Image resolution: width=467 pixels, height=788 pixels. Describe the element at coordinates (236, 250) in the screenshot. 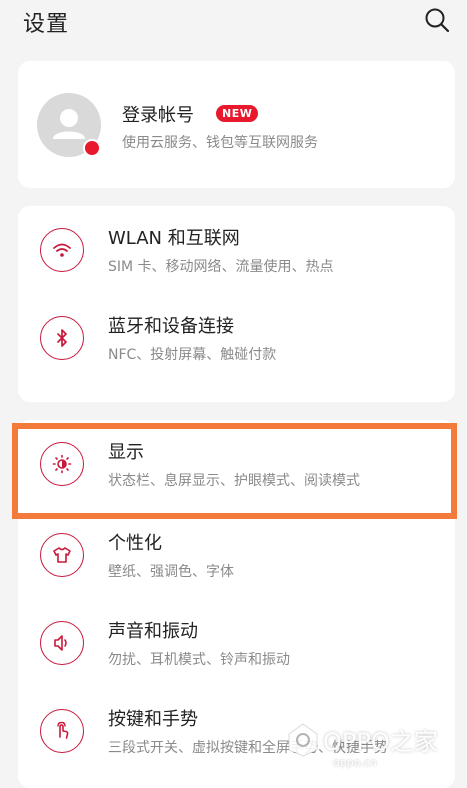

I see `settings-item-wlan: WLAN 和互联网 SIM 卡、移动网络、流量使用、热点` at that location.